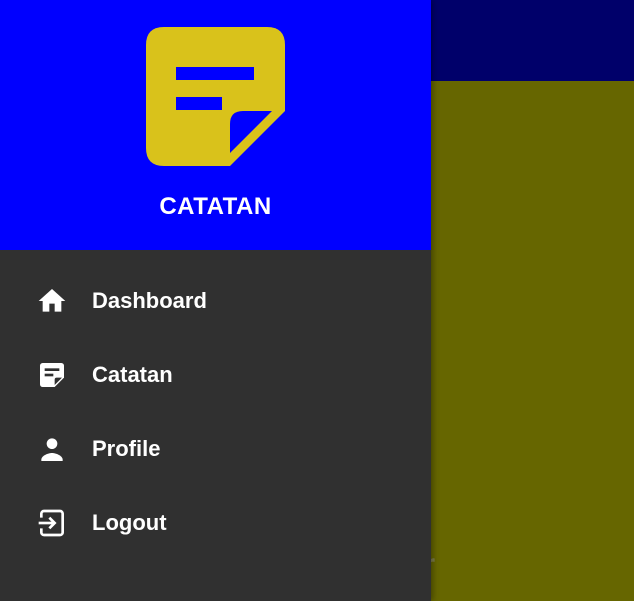 This screenshot has height=601, width=634. Describe the element at coordinates (149, 300) in the screenshot. I see `menu-item-label: Dashboard` at that location.